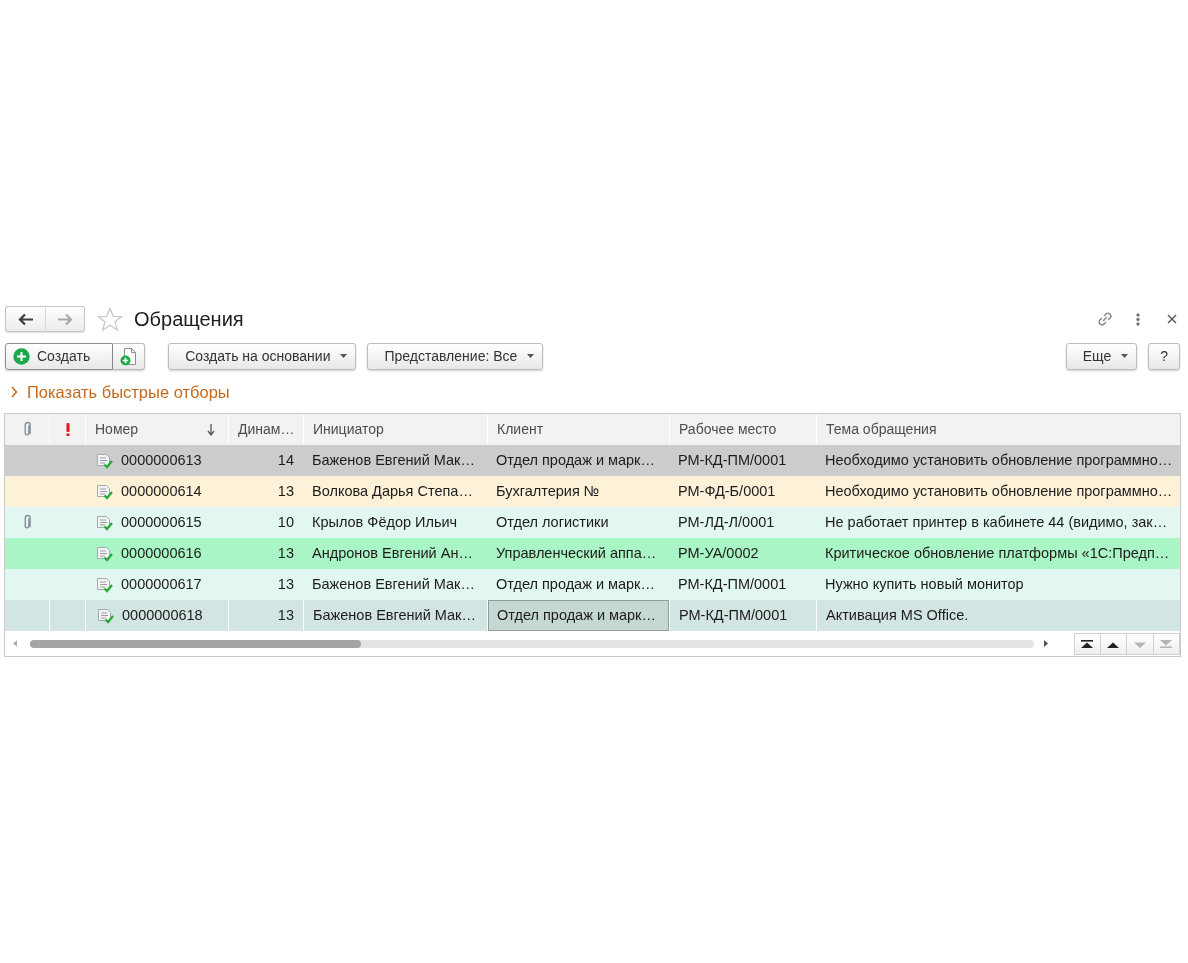  Describe the element at coordinates (1138, 319) in the screenshot. I see `more-icon` at that location.